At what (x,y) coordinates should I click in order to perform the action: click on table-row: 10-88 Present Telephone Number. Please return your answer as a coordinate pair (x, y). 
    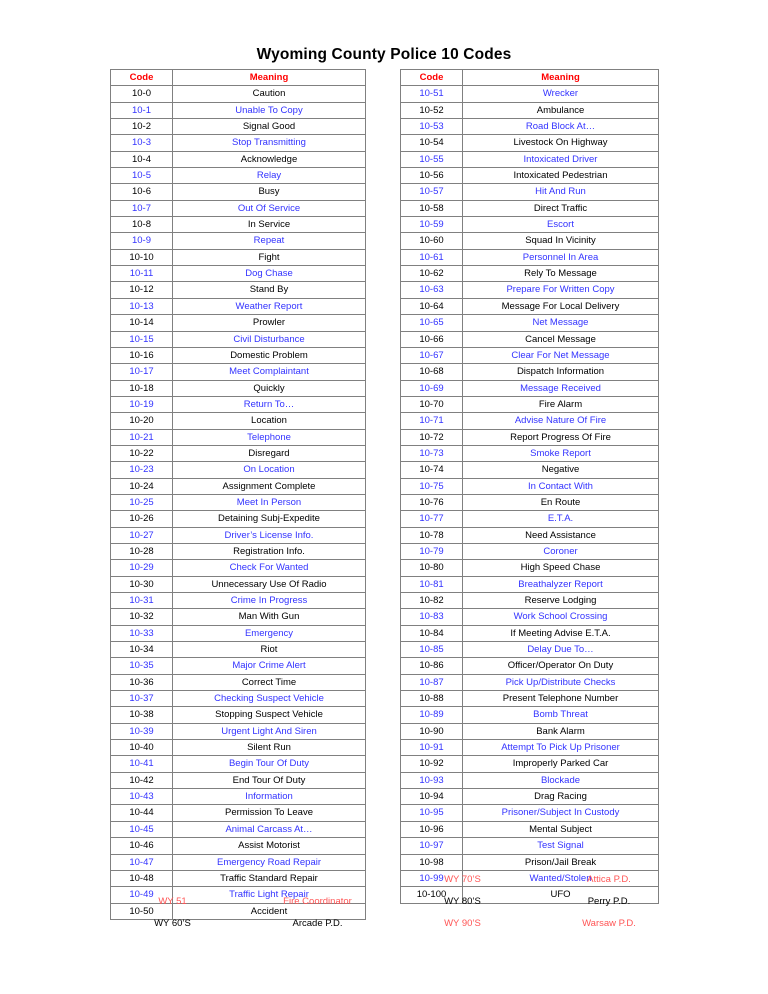
    Looking at the image, I should click on (529, 699).